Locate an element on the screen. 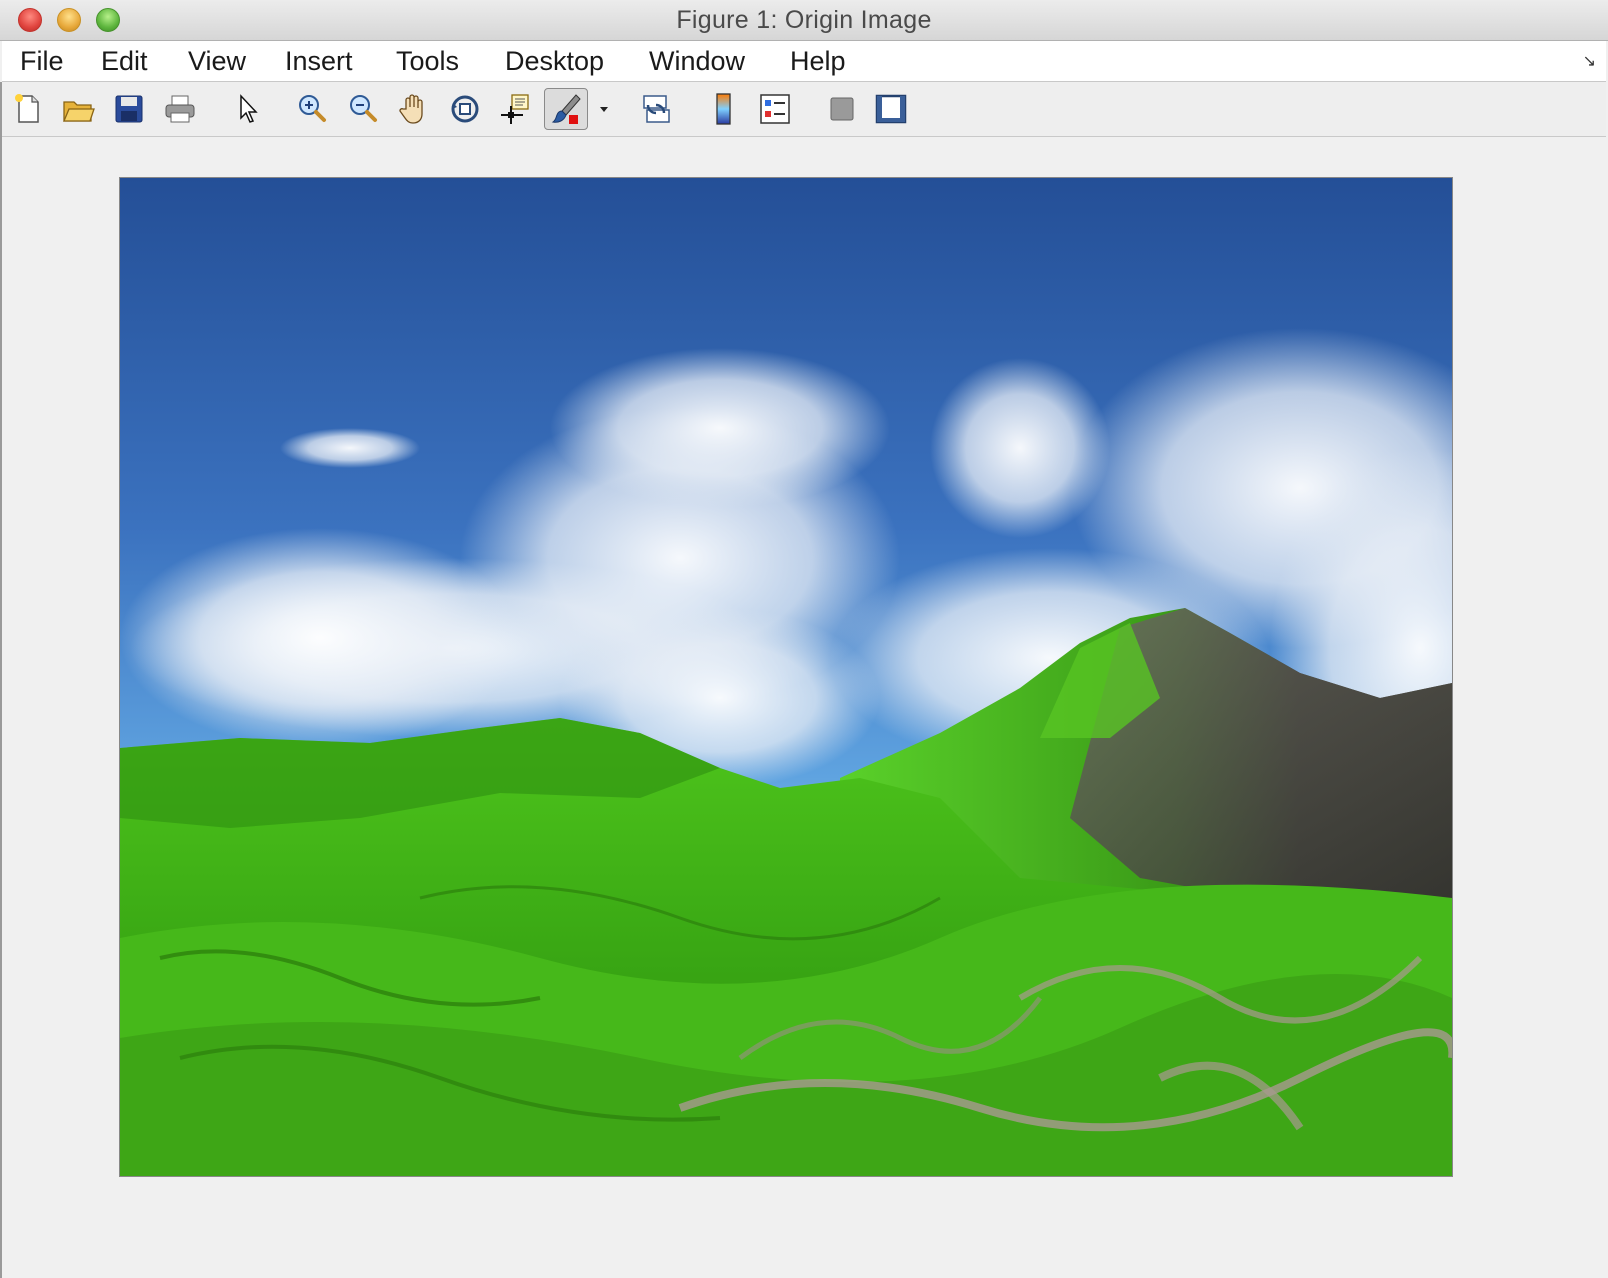  menu-desktop: Desktop is located at coordinates (554, 61).